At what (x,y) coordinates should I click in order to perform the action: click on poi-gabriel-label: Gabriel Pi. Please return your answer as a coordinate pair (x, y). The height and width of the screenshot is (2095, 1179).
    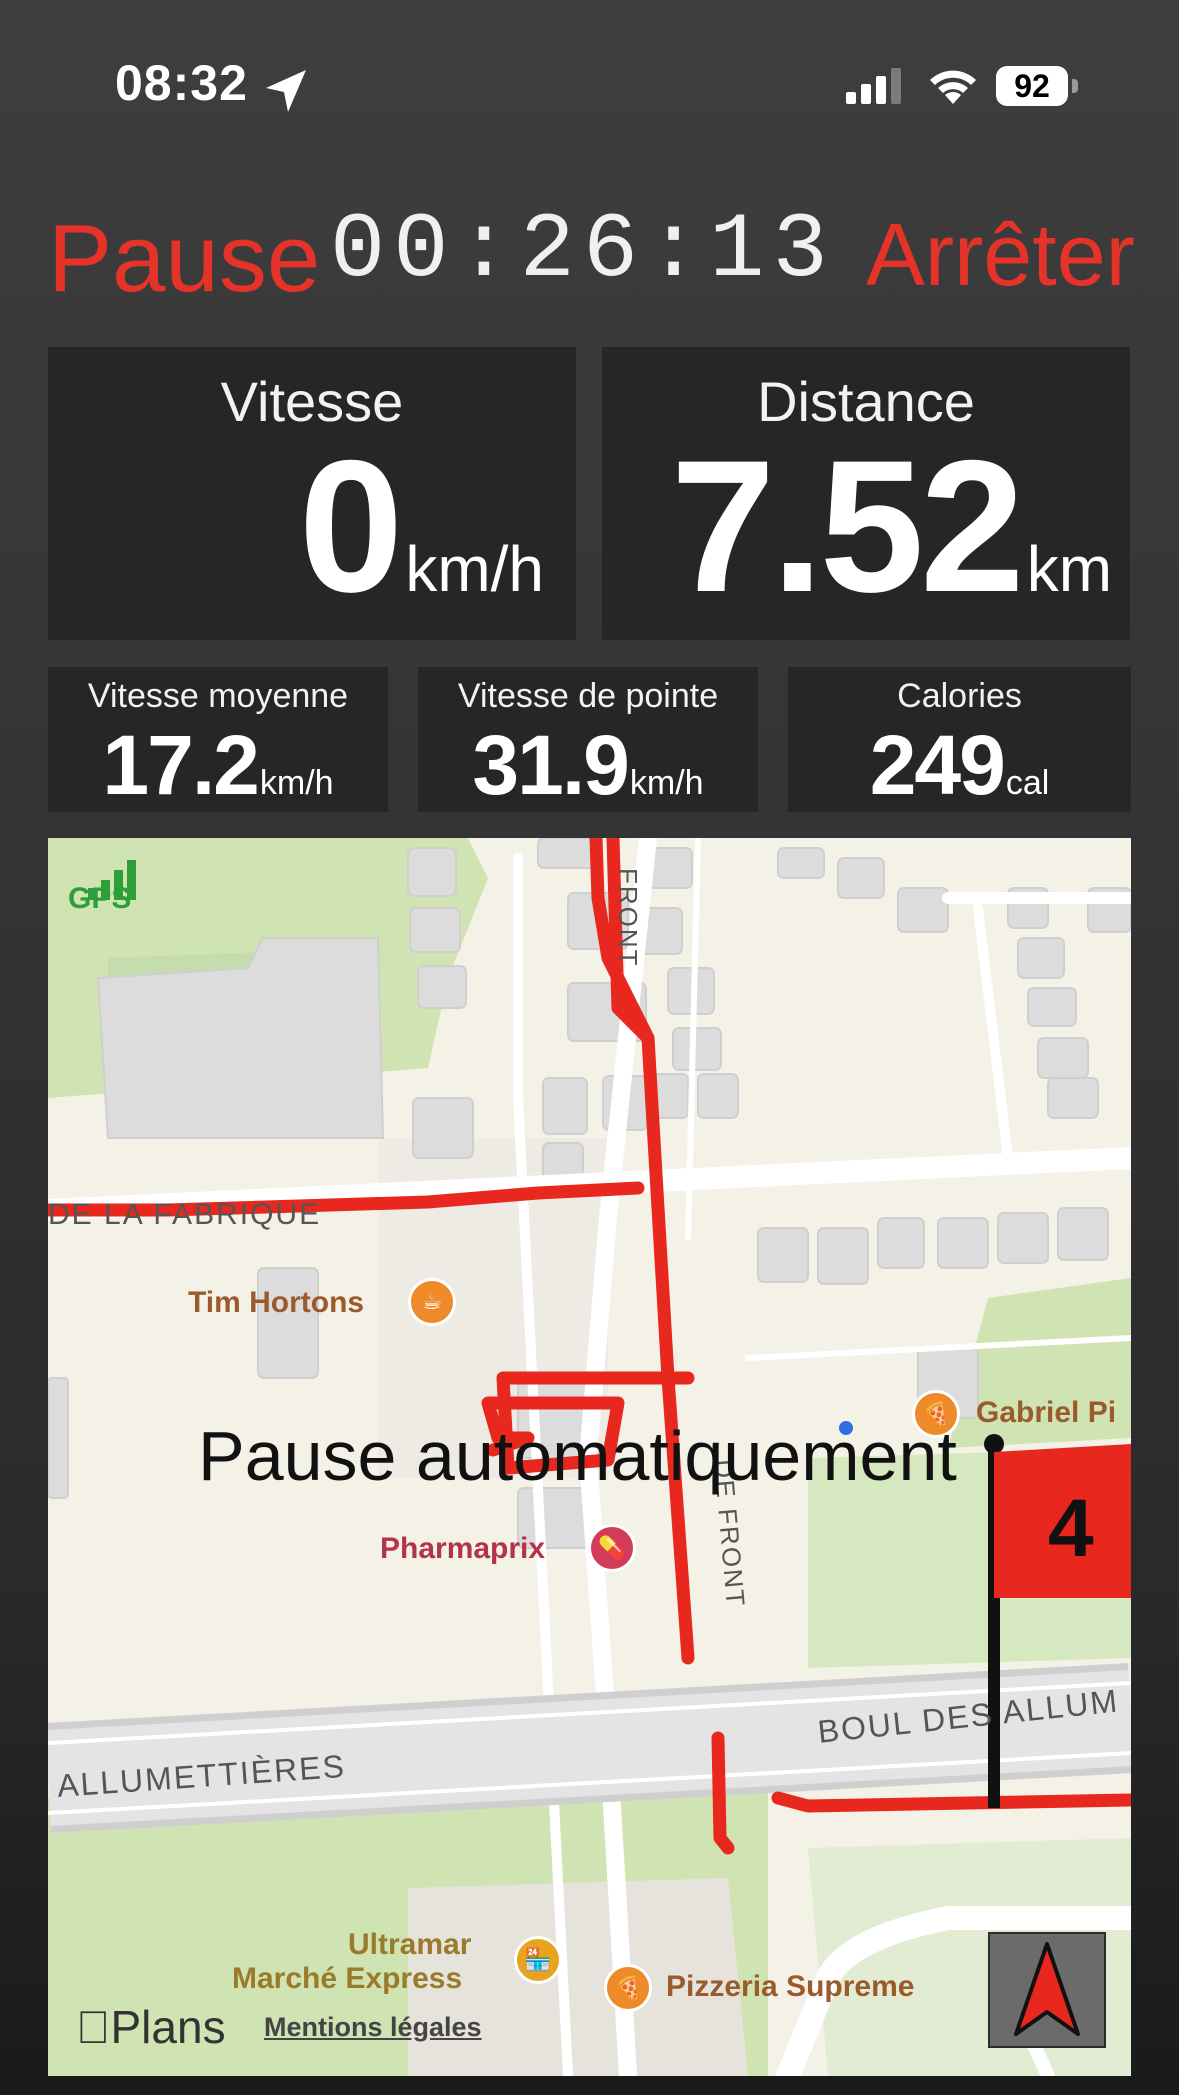
    Looking at the image, I should click on (1046, 1413).